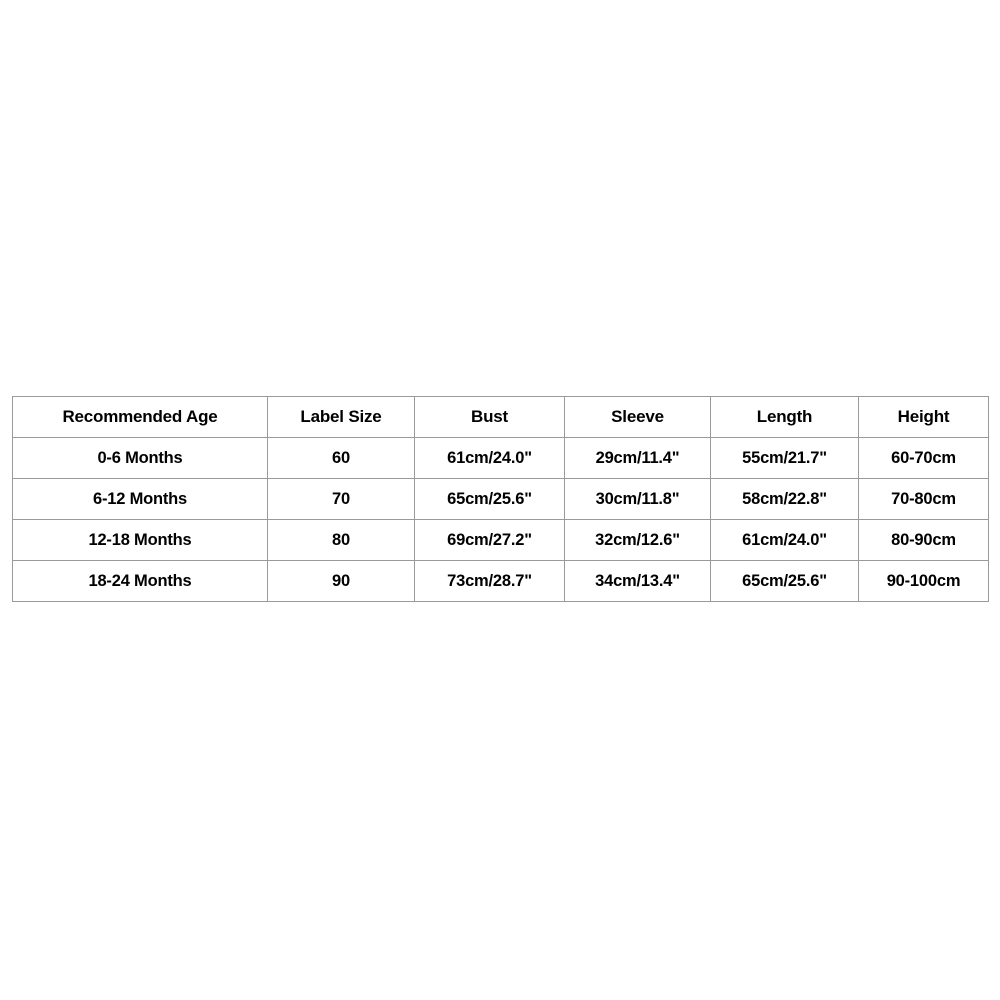 The height and width of the screenshot is (1000, 1000). I want to click on cell-length: 55cm/21.7", so click(784, 458).